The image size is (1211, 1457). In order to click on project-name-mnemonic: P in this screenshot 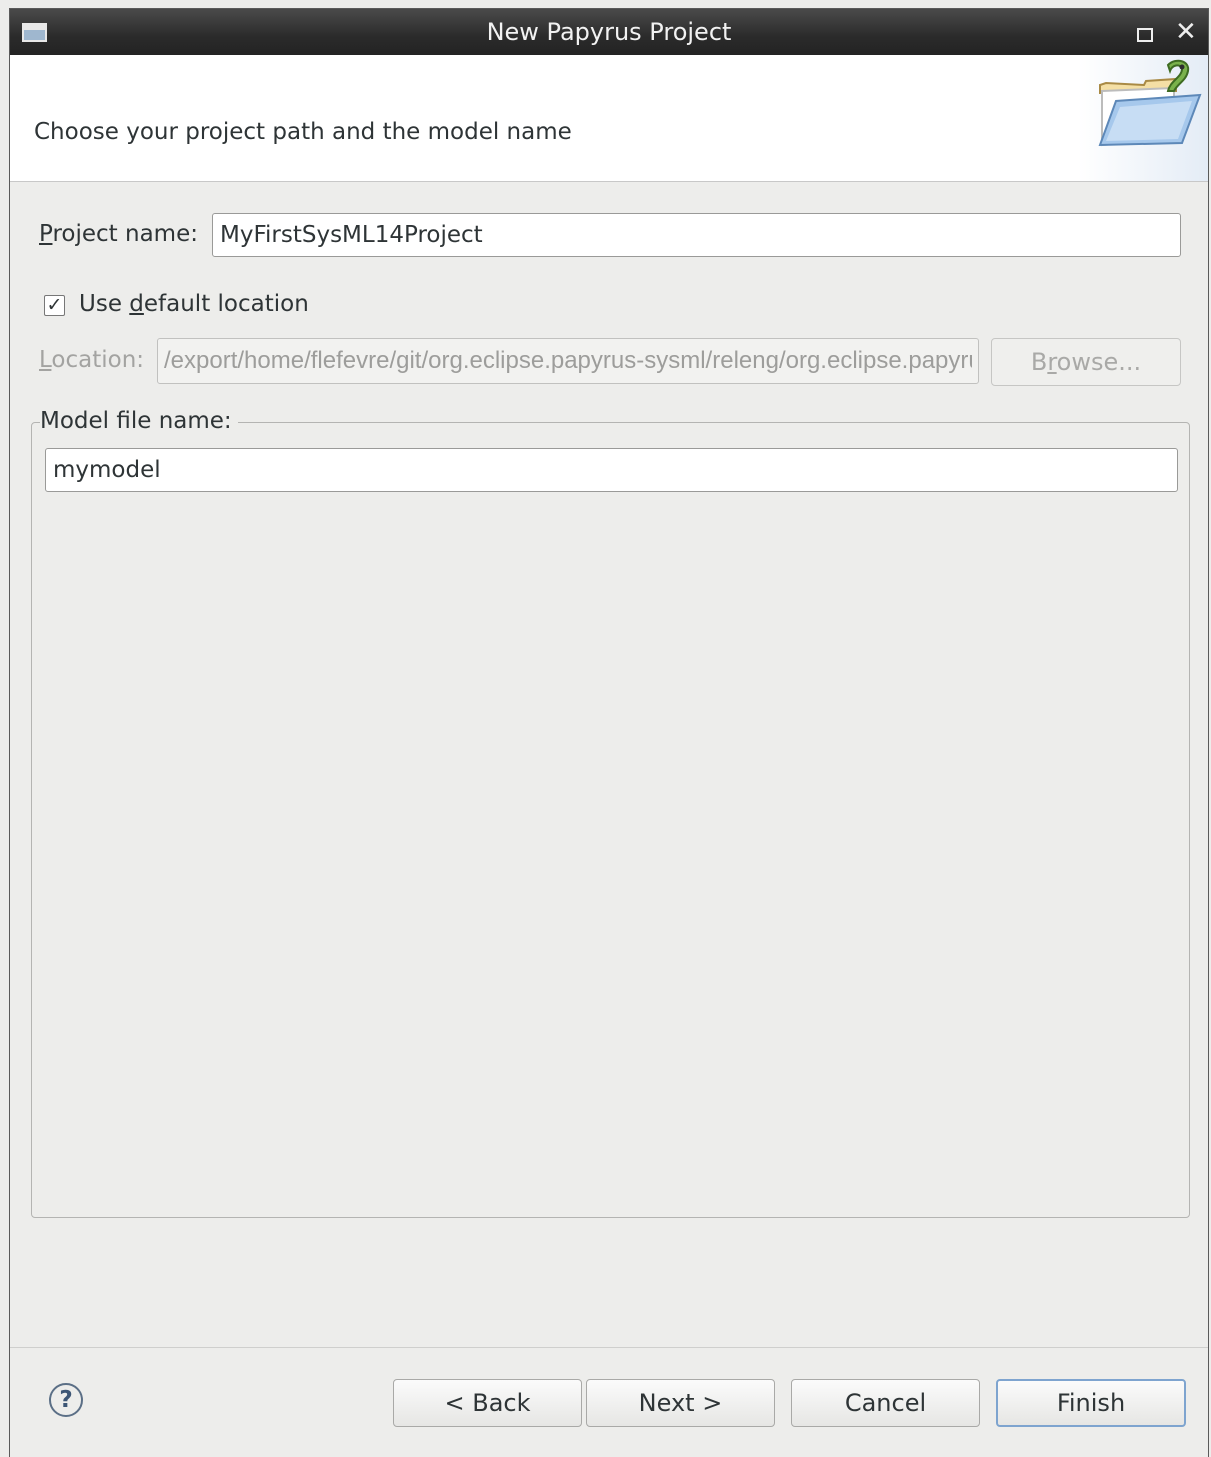, I will do `click(46, 234)`.